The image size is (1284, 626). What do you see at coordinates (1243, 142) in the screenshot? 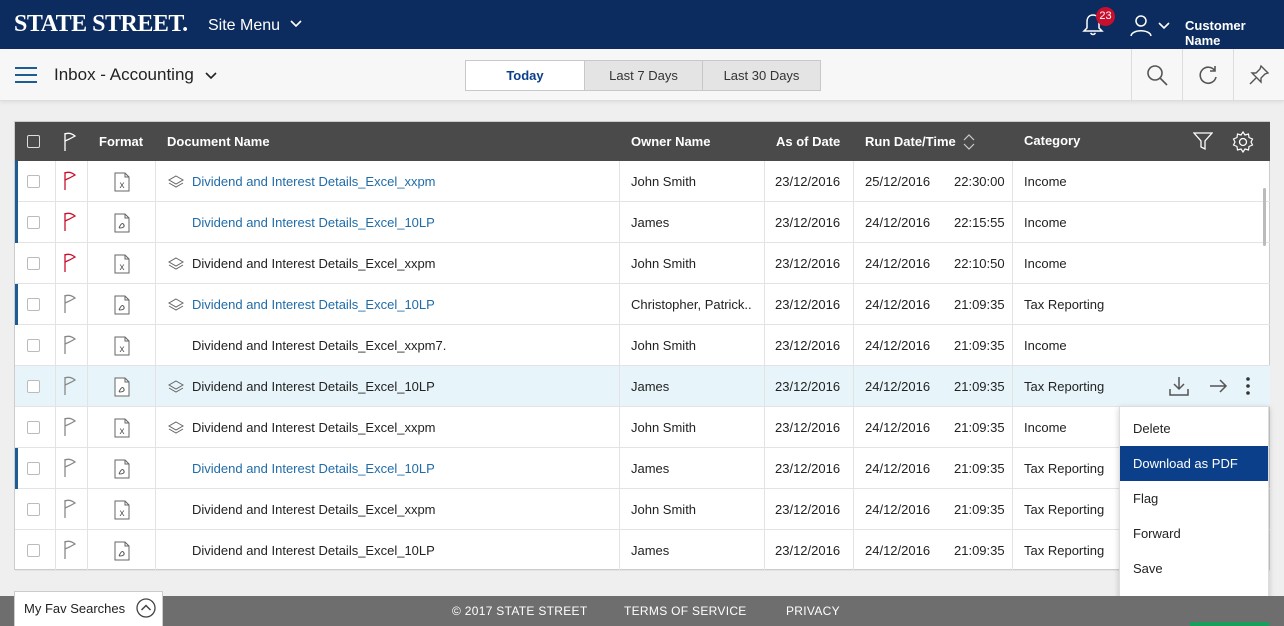
I see `settings-gear-icon` at bounding box center [1243, 142].